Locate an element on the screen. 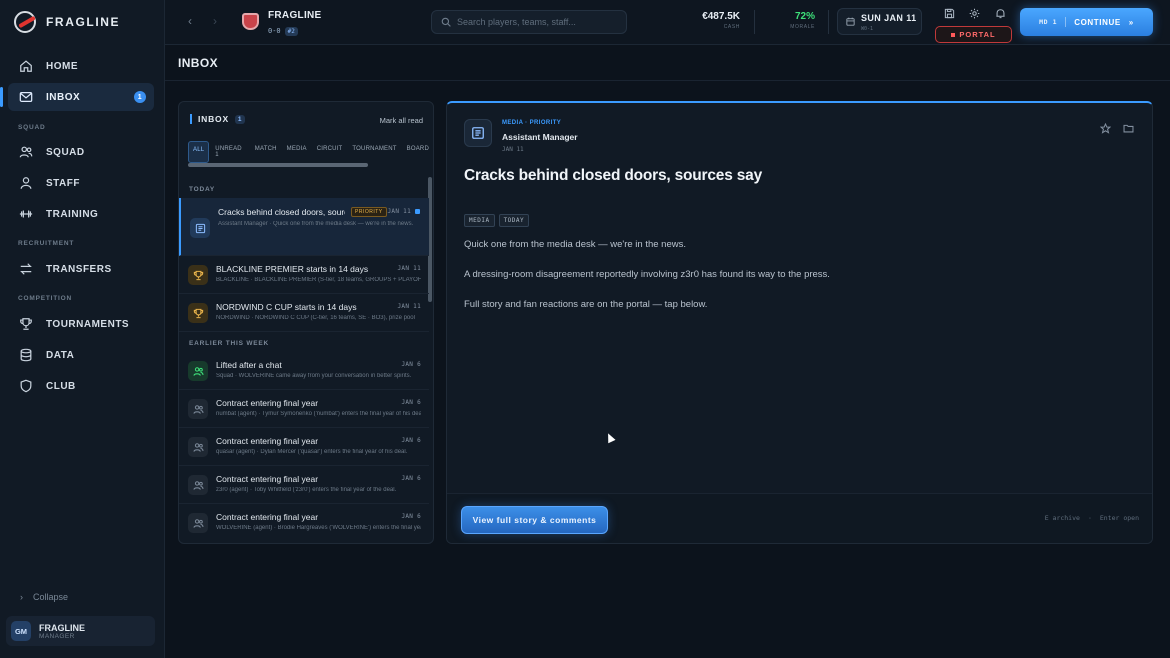 Image resolution: width=1170 pixels, height=658 pixels. sidebar-item-label: DATA is located at coordinates (60, 355).